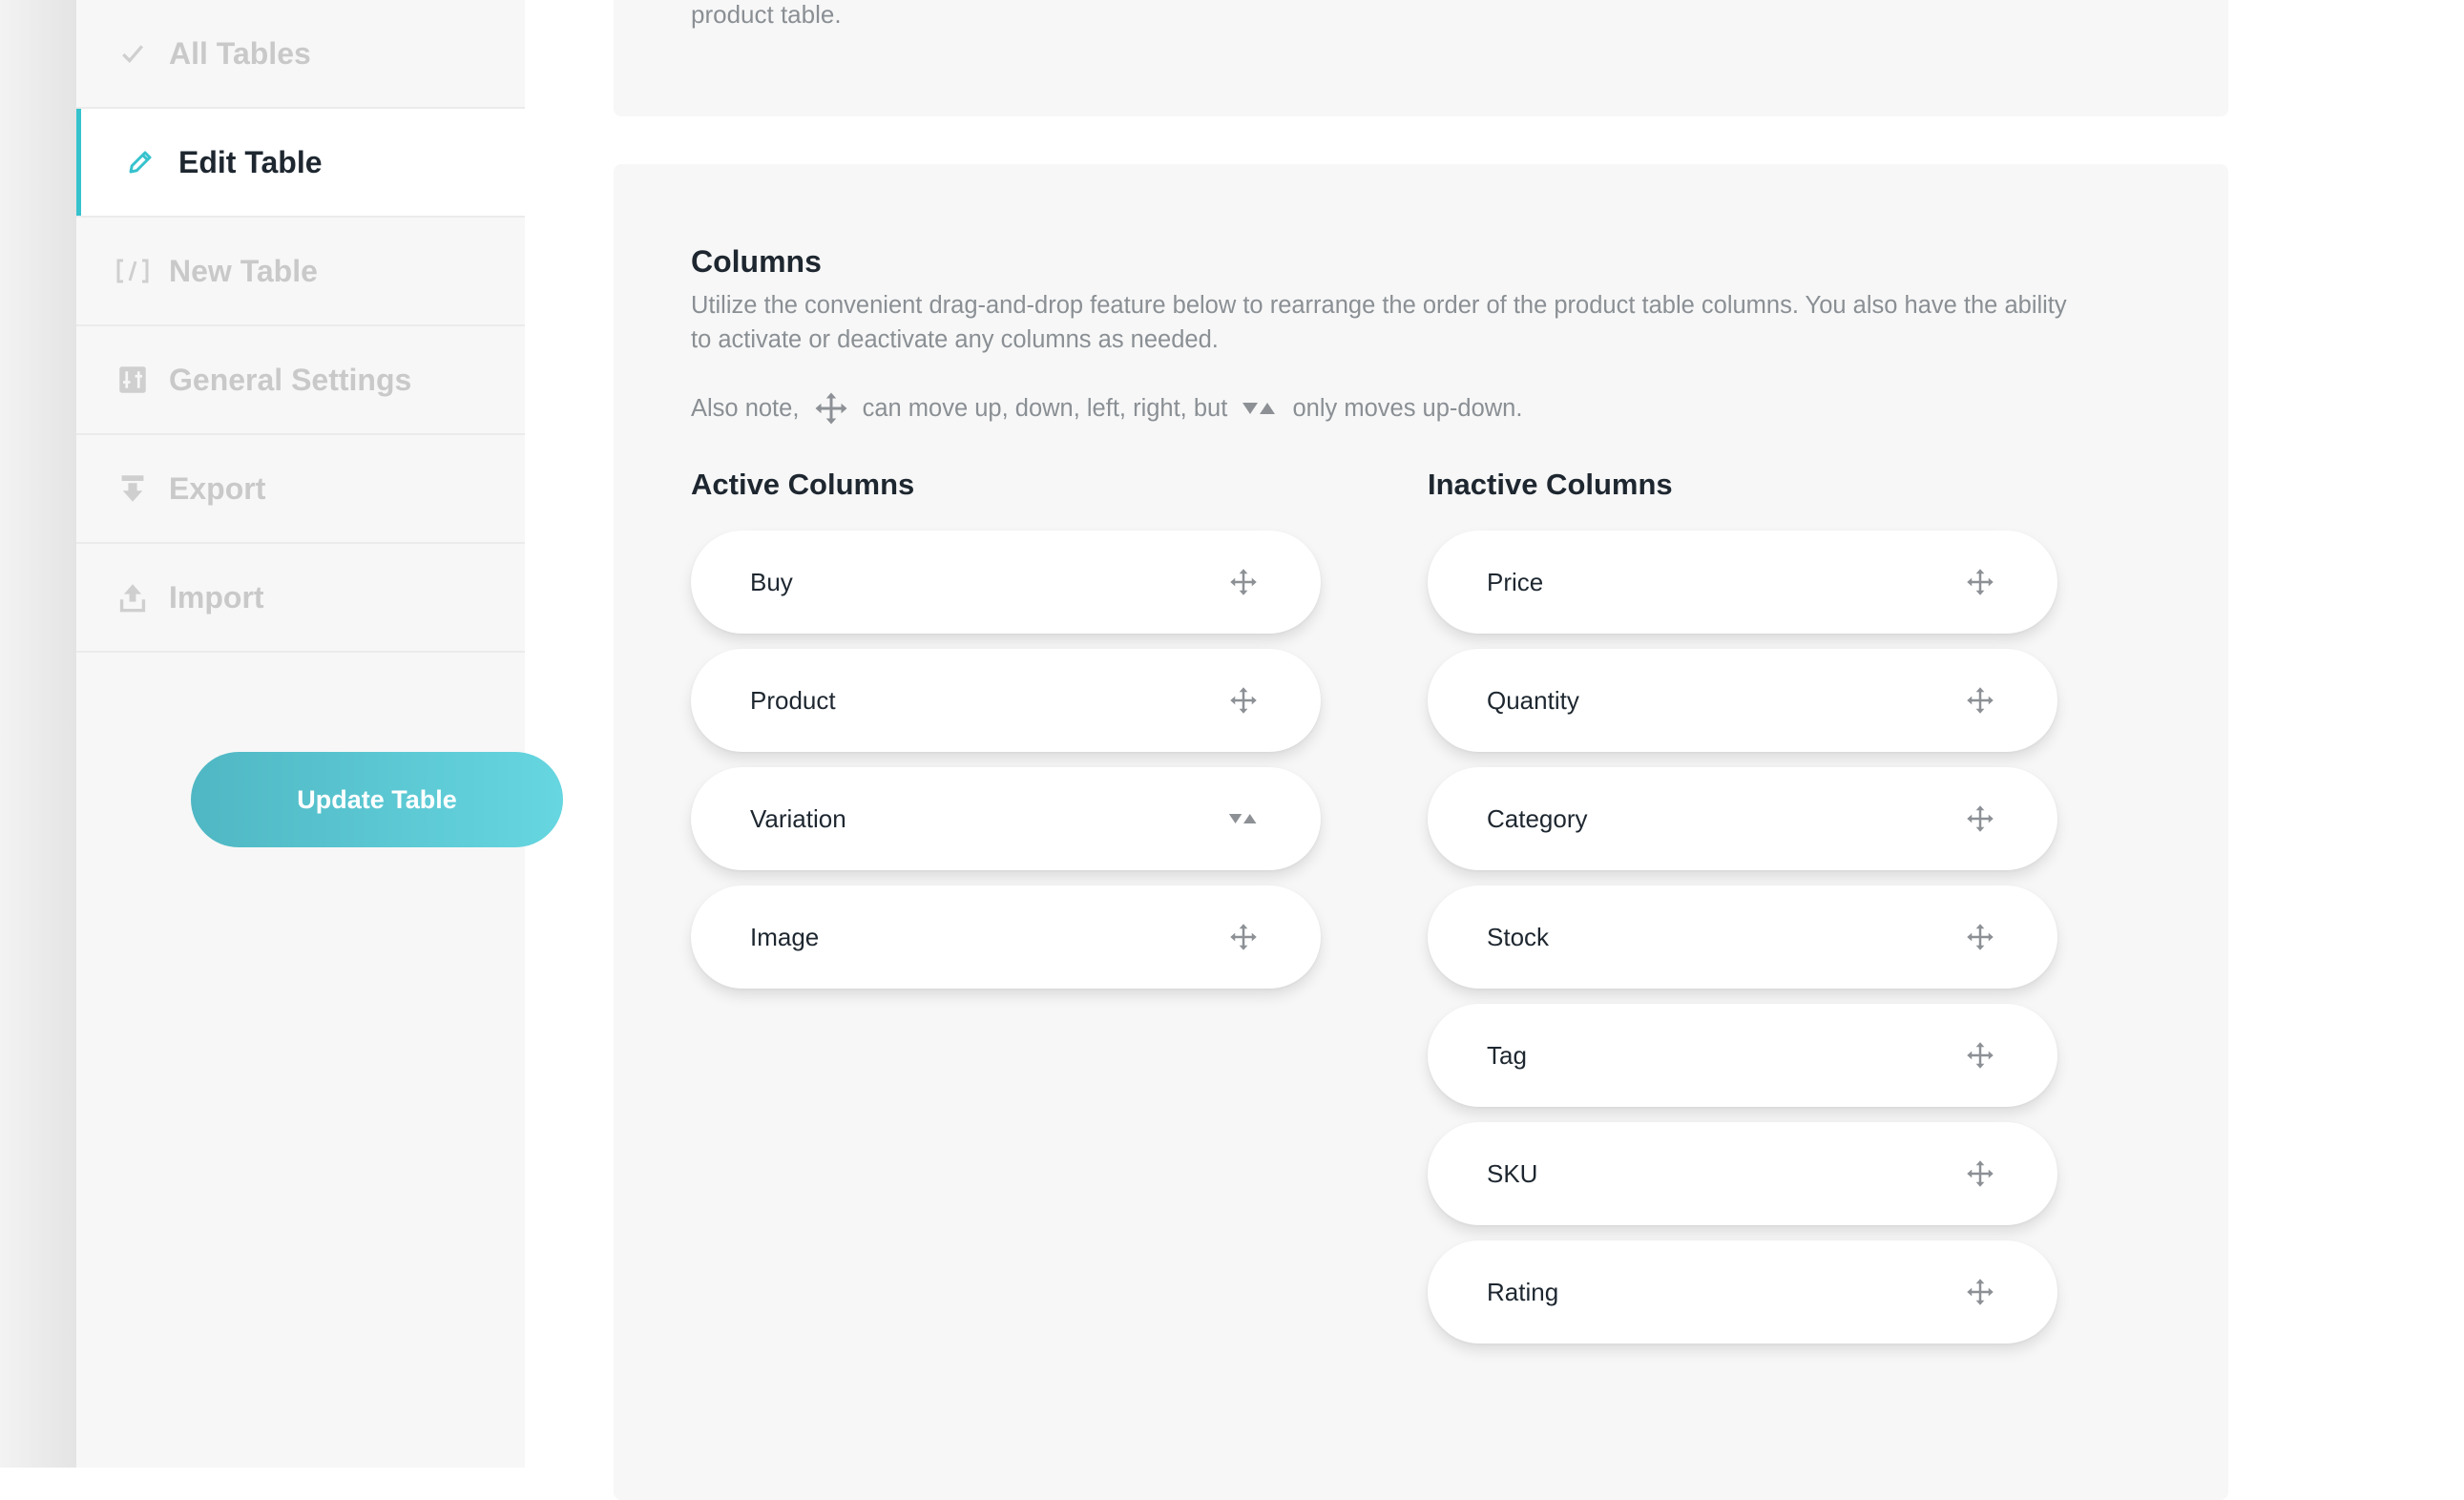 The width and height of the screenshot is (2464, 1500). I want to click on inactive-column-item: Tag, so click(1742, 1055).